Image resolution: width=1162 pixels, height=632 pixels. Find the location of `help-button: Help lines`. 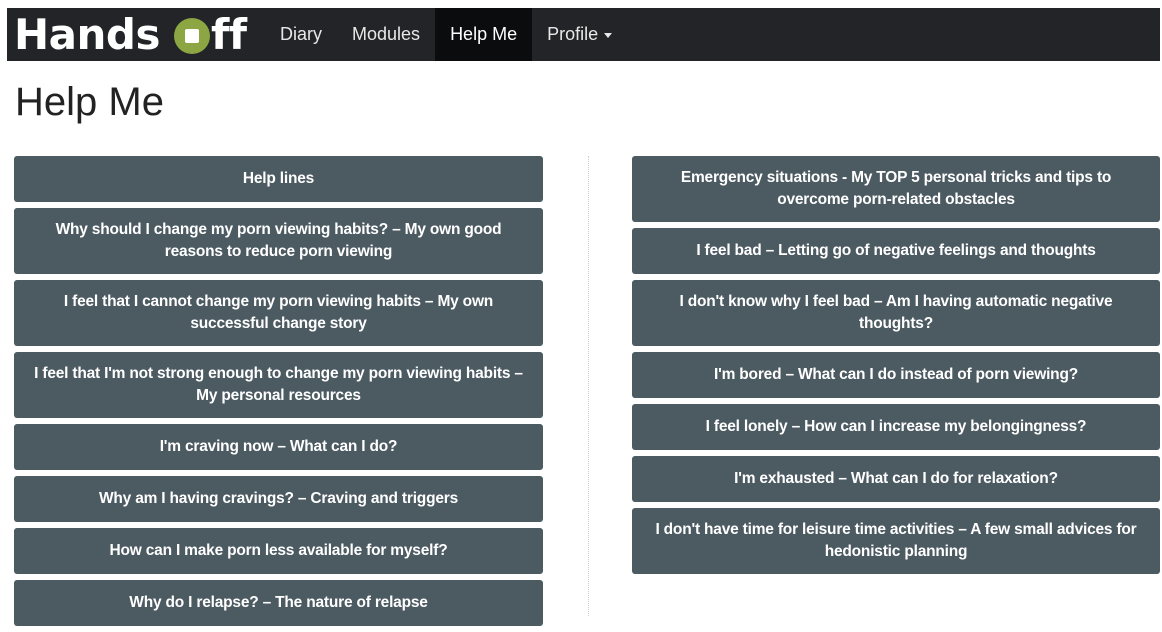

help-button: Help lines is located at coordinates (278, 179).